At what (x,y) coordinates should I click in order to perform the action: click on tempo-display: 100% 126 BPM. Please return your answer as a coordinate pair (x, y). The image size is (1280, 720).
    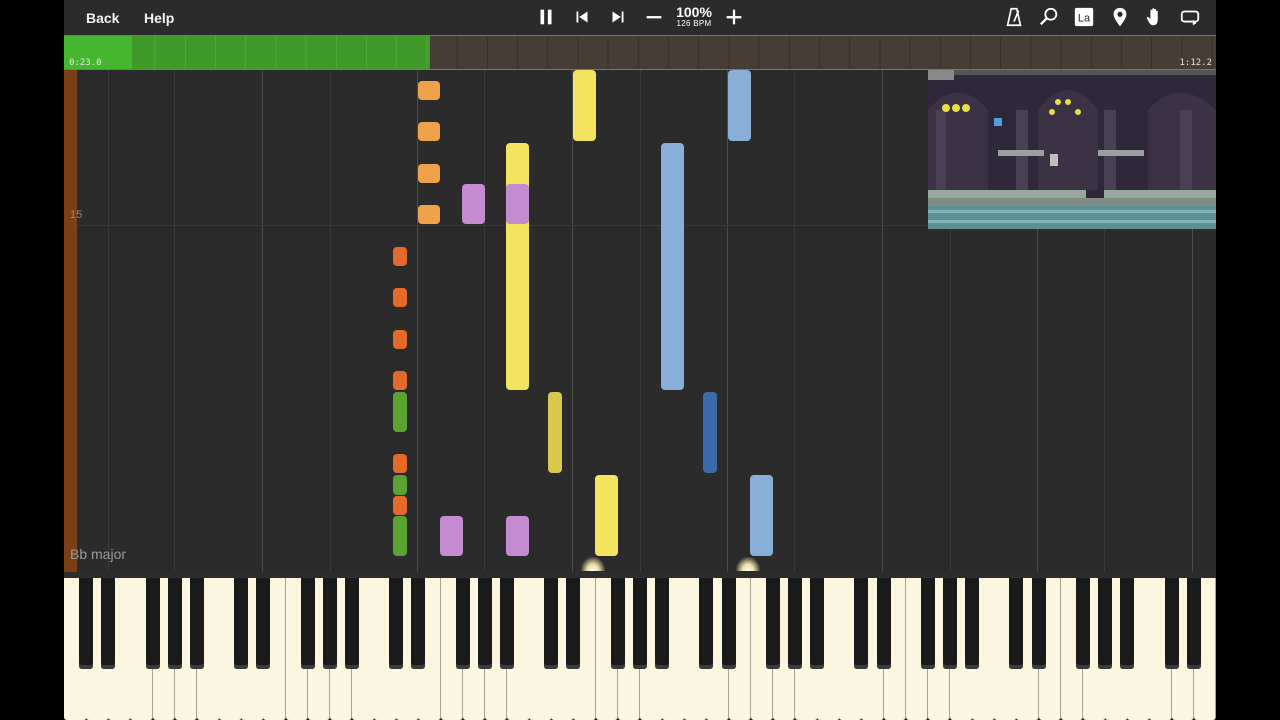
    Looking at the image, I should click on (694, 16).